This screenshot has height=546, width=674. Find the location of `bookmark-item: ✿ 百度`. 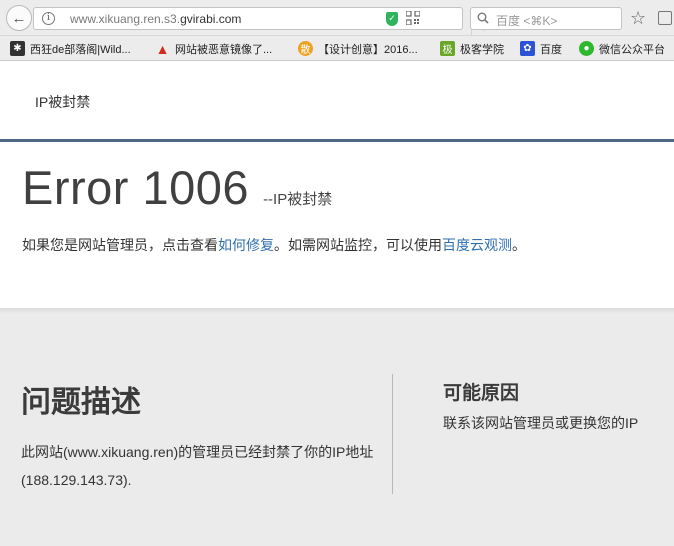

bookmark-item: ✿ 百度 is located at coordinates (541, 48).